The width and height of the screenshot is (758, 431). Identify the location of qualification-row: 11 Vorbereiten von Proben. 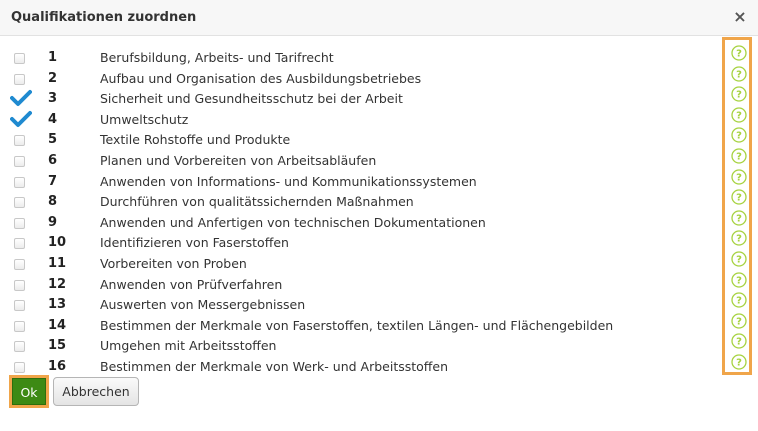
(360, 264).